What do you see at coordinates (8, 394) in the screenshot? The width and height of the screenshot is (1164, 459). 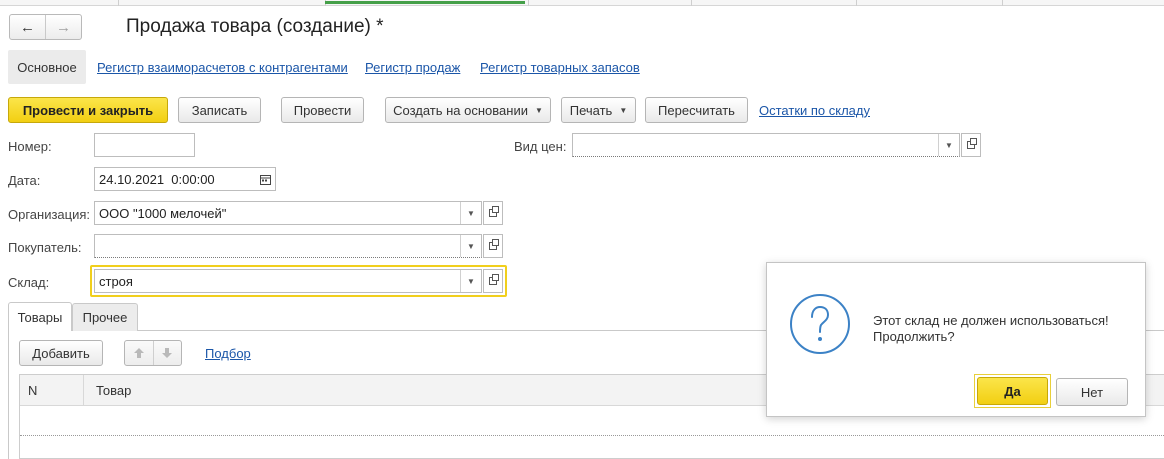 I see `tab-panel-border` at bounding box center [8, 394].